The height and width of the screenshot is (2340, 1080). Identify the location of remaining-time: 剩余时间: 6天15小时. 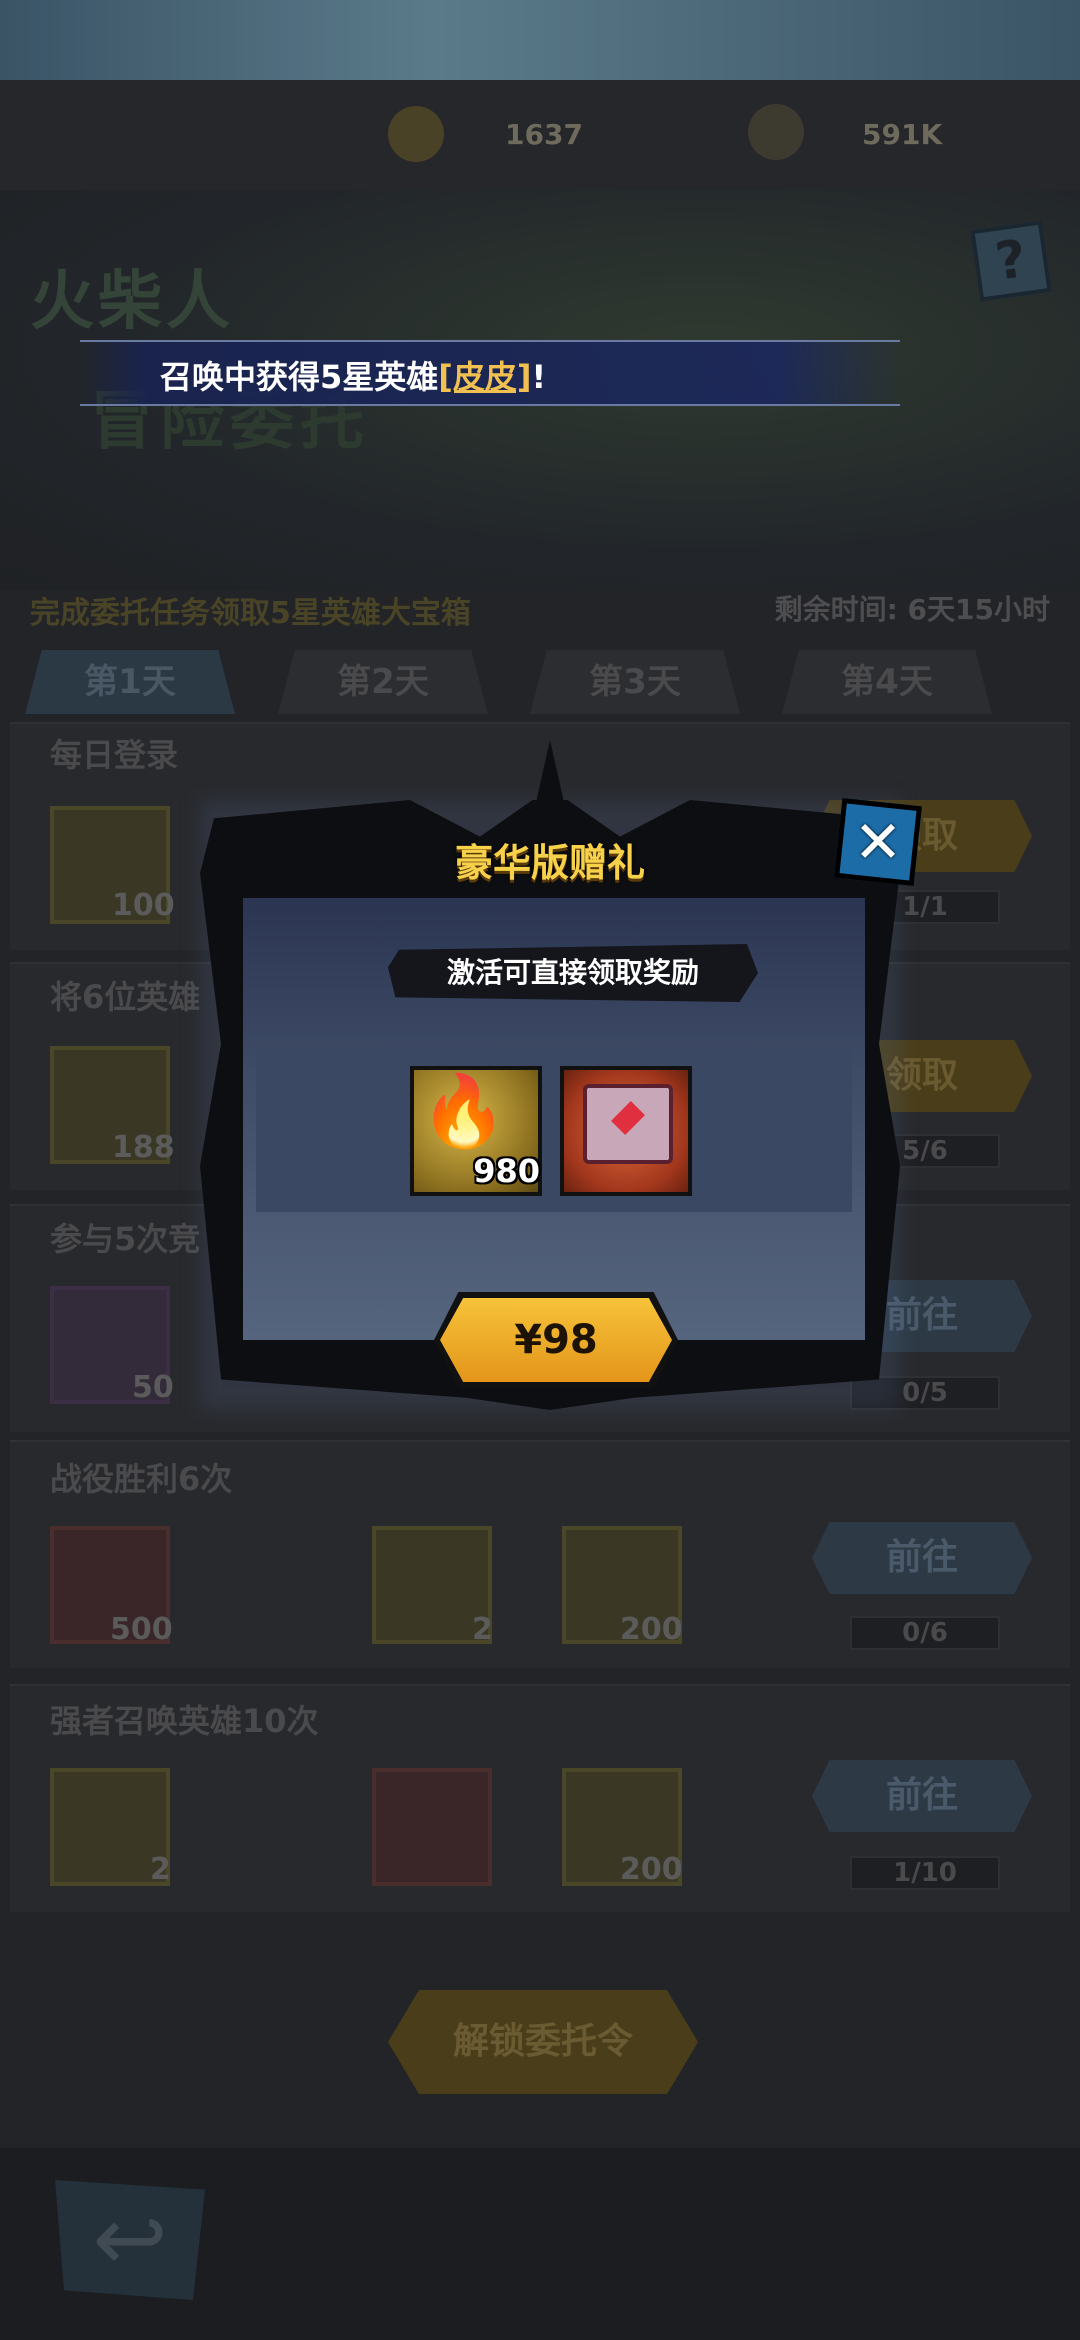
(912, 609).